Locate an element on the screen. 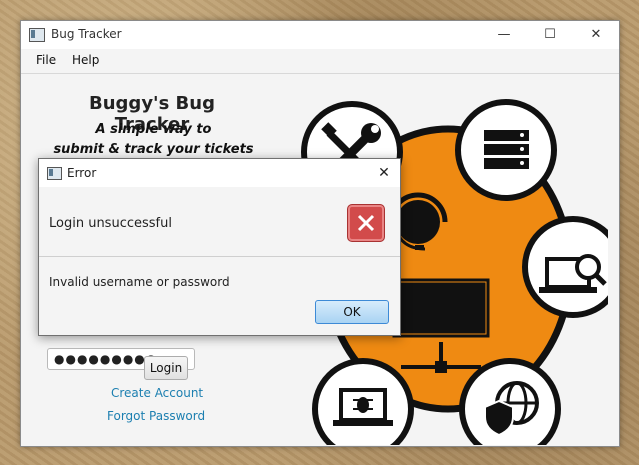 The width and height of the screenshot is (639, 465). ok-button: OK is located at coordinates (352, 312).